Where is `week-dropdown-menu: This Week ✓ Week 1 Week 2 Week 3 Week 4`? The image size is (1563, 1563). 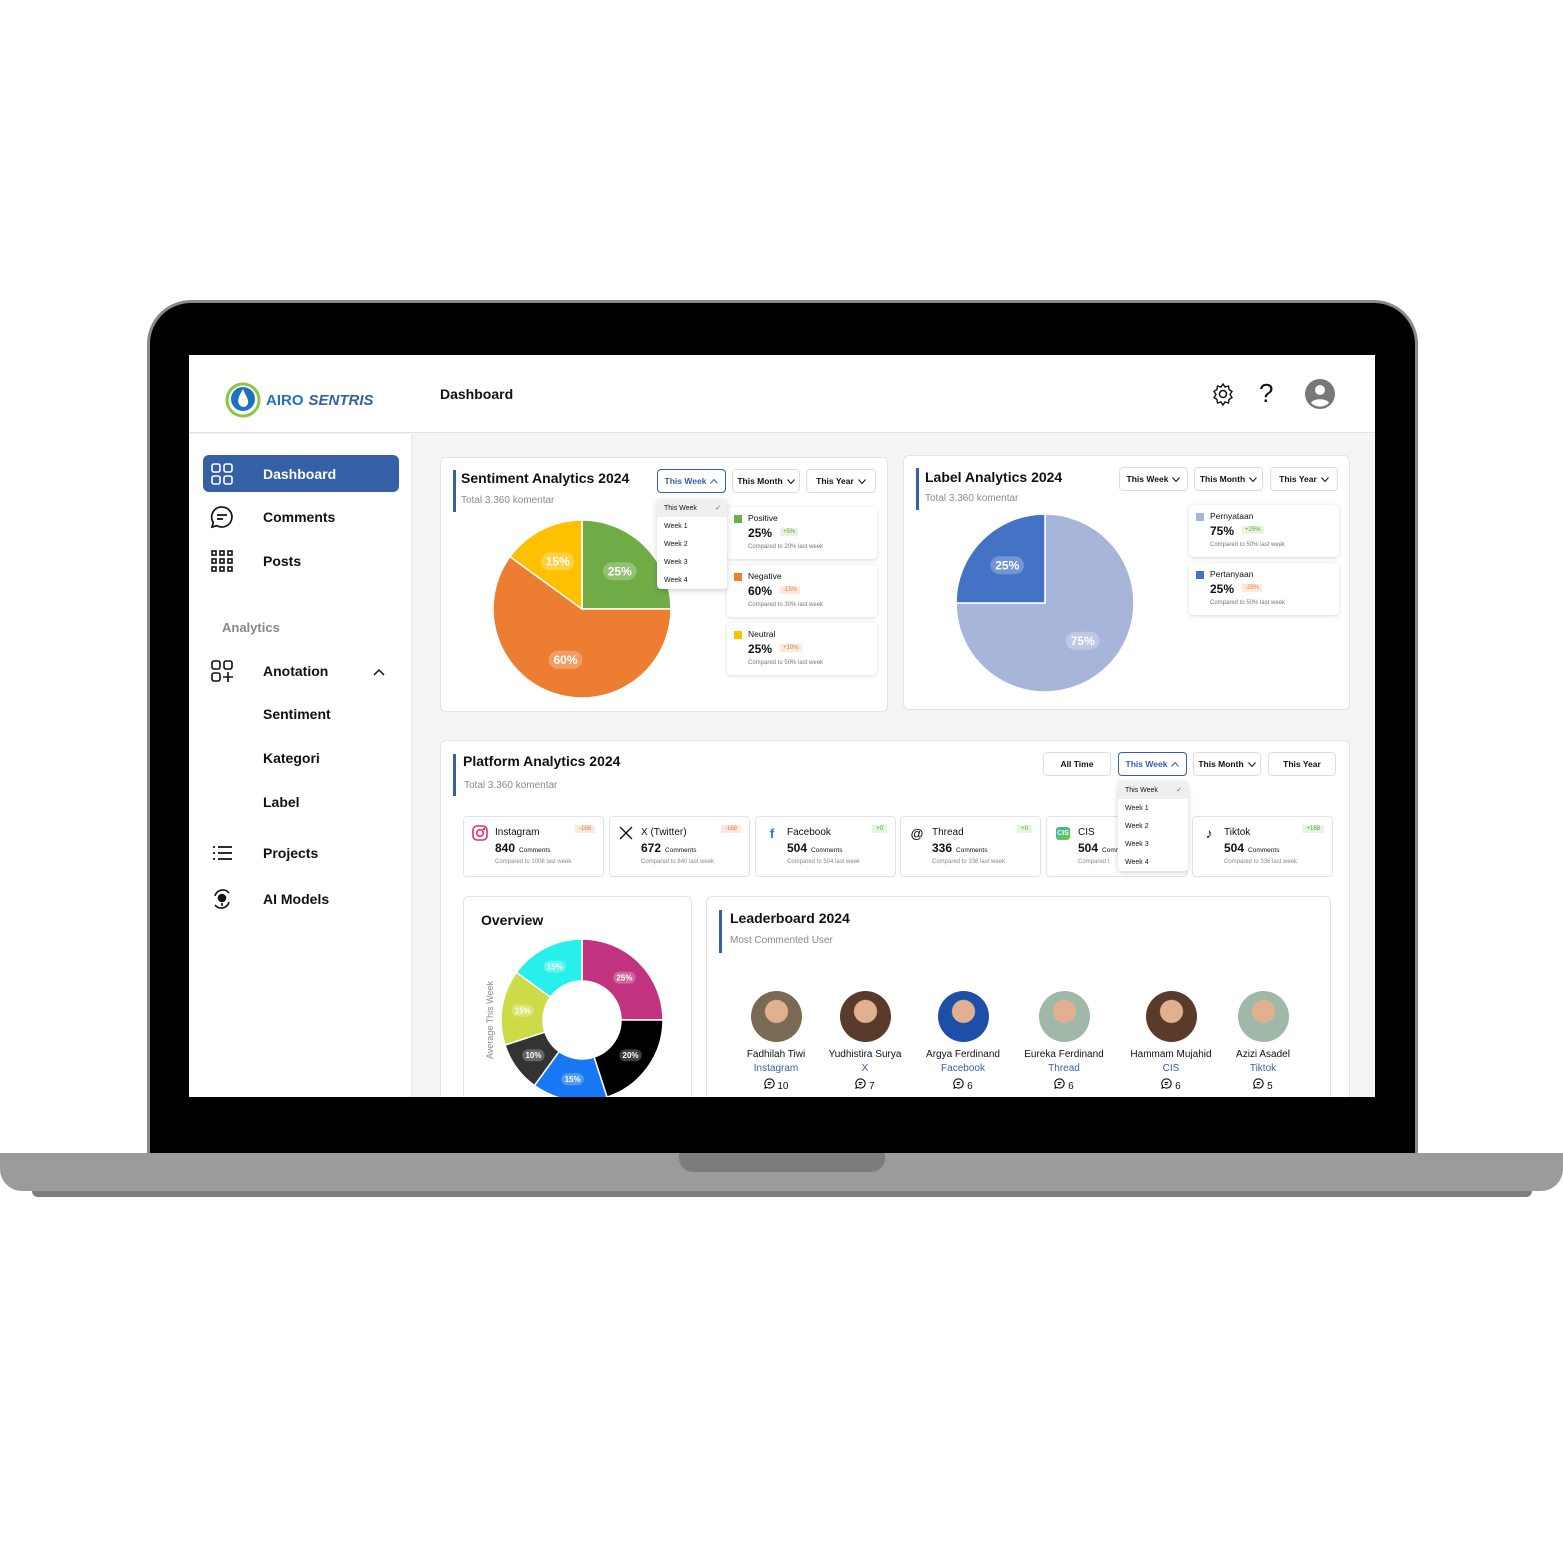
week-dropdown-menu: This Week ✓ Week 1 Week 2 Week 3 Week 4 is located at coordinates (692, 544).